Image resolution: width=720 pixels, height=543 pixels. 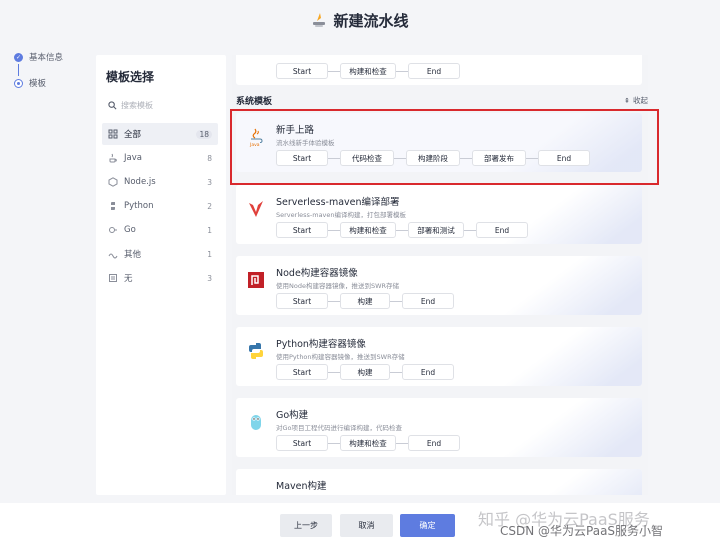 I want to click on serverless-icon, so click(x=256, y=209).